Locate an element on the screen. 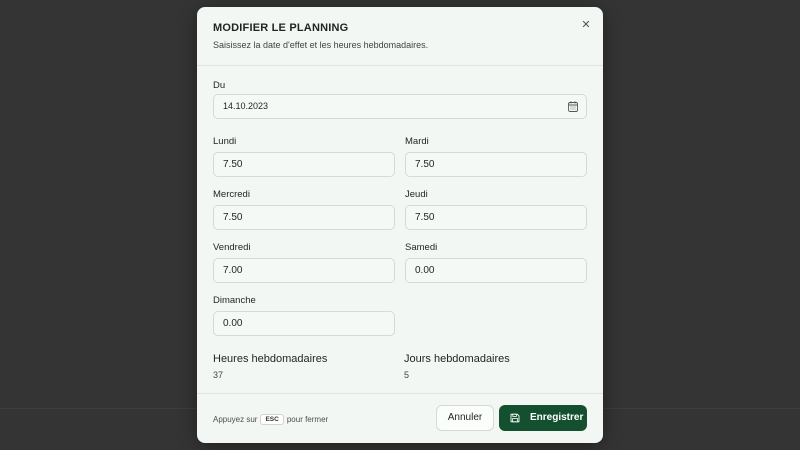  thursday-label: Jeudi is located at coordinates (416, 194).